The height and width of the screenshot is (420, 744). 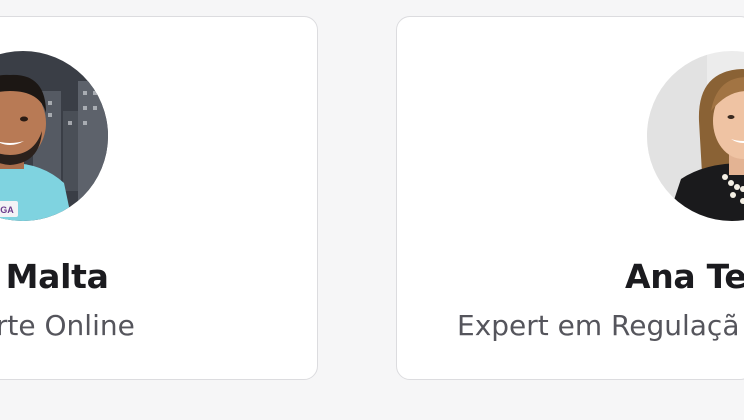 I want to click on speaker-role: Sorte Online, so click(x=67, y=325).